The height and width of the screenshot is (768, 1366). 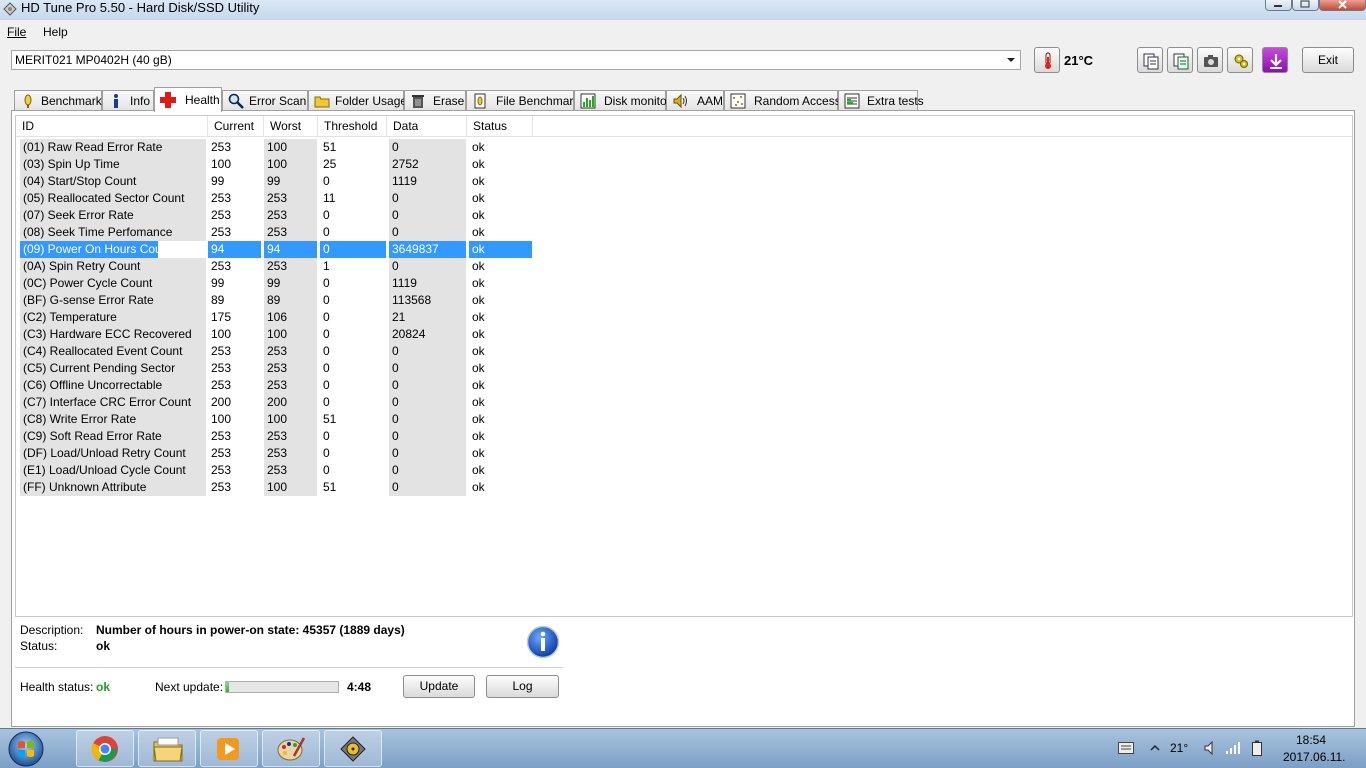 What do you see at coordinates (276, 351) in the screenshot?
I see `table-row: (C4) Reallocated Event Count 253 253 0 0 ok` at bounding box center [276, 351].